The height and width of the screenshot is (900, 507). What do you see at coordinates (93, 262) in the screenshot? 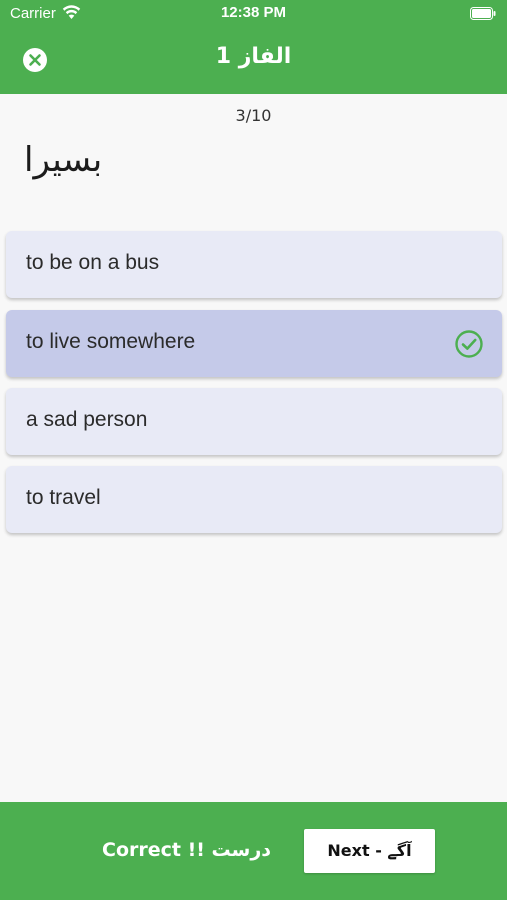
I see `answer-option-label: to be on a bus` at bounding box center [93, 262].